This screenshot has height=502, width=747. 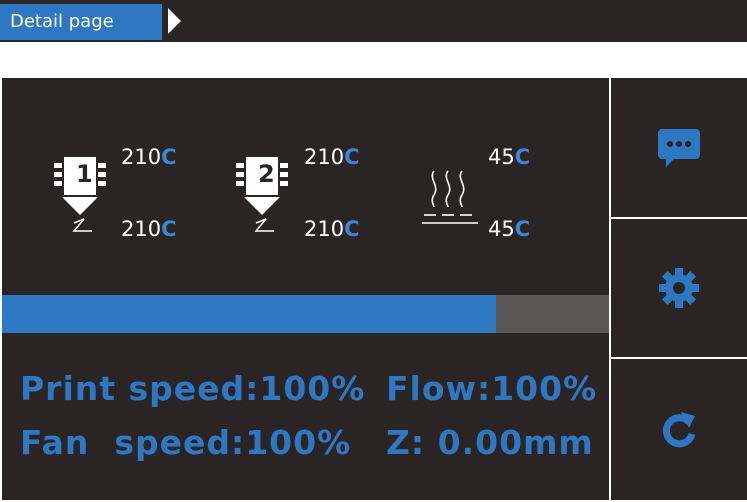 I want to click on print-progress-bar, so click(x=305, y=314).